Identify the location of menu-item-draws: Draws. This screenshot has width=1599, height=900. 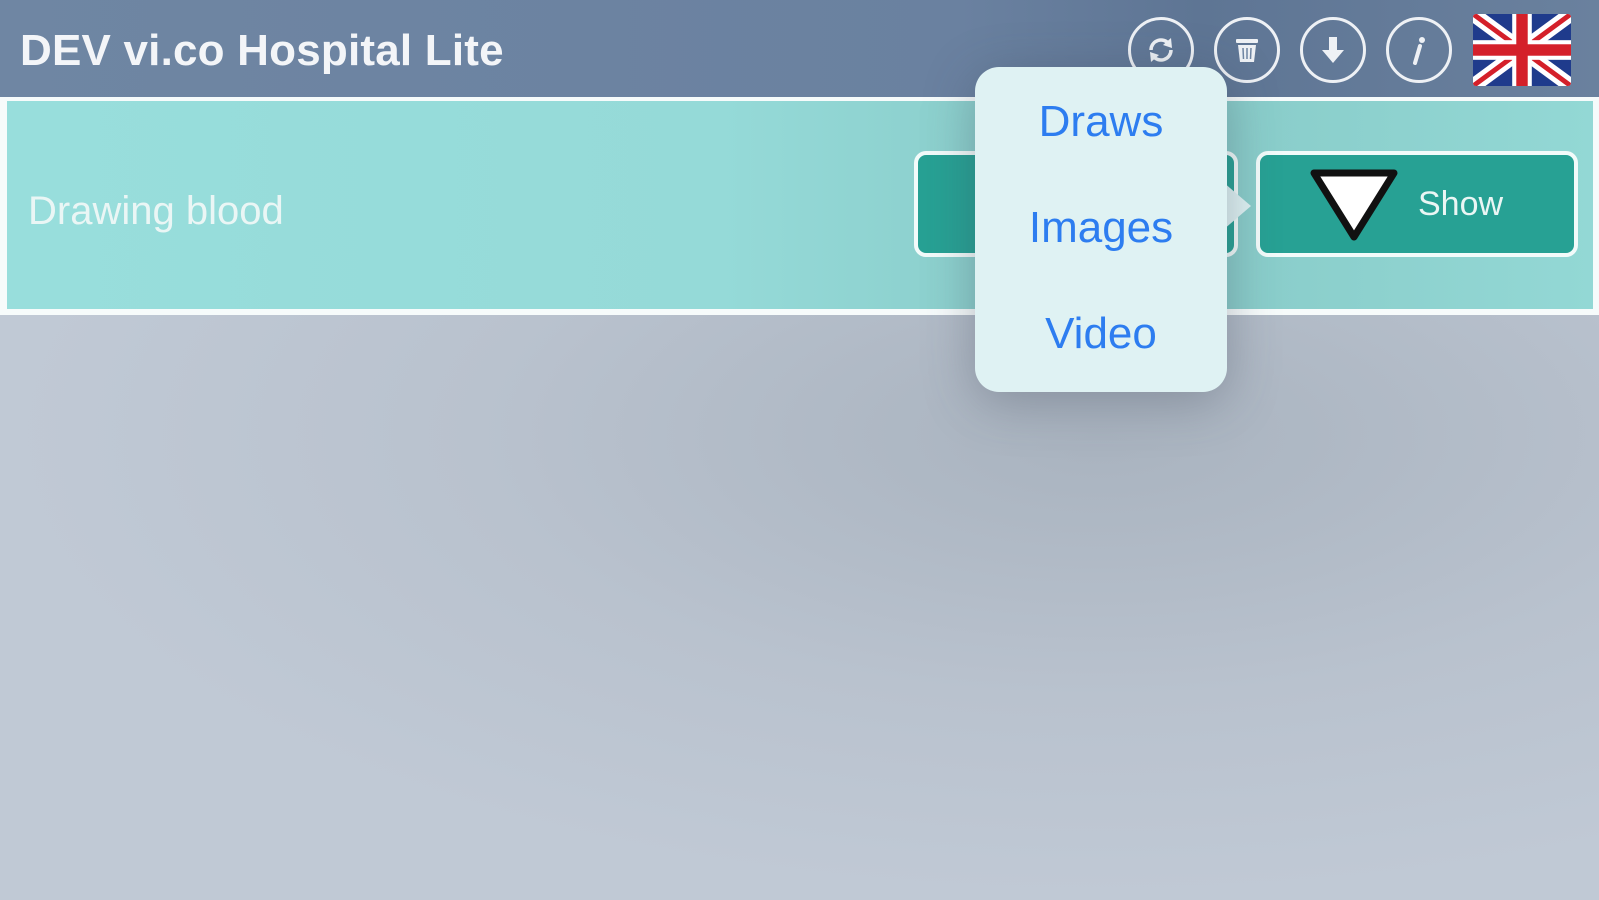
(1101, 122).